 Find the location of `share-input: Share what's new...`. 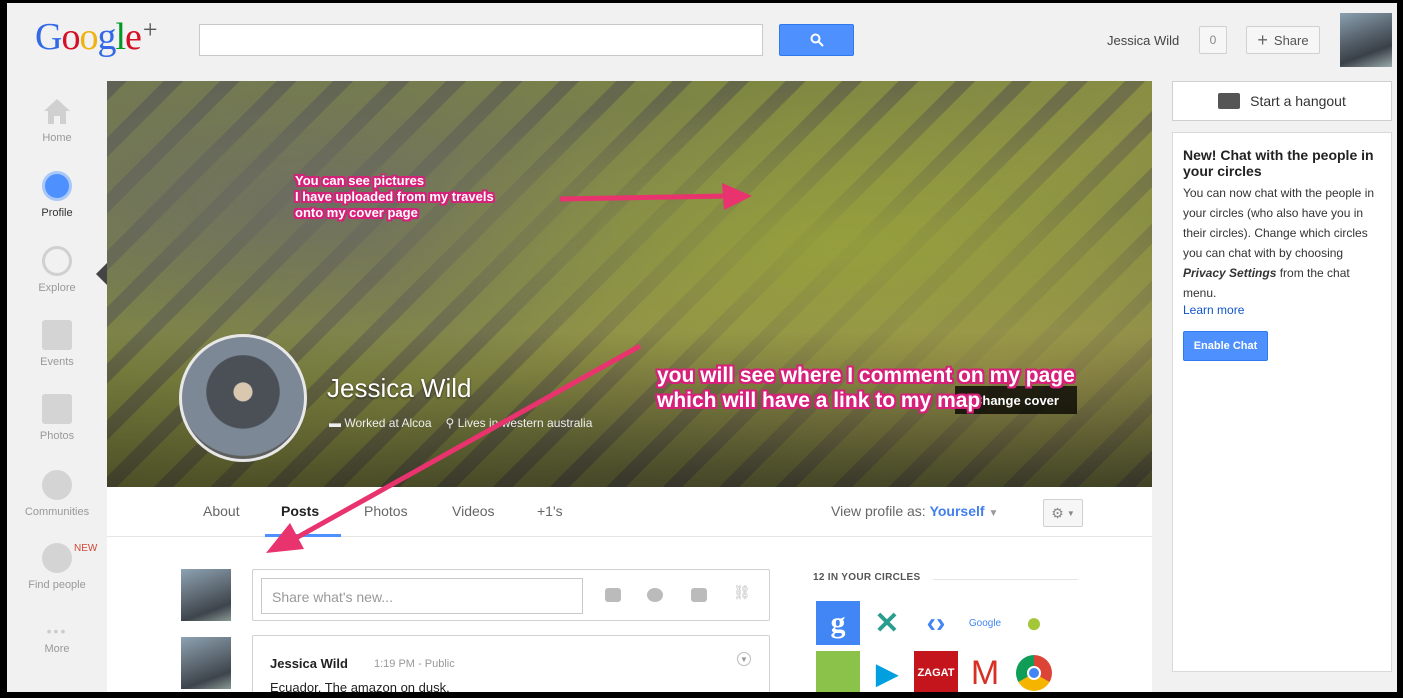

share-input: Share what's new... is located at coordinates (422, 596).